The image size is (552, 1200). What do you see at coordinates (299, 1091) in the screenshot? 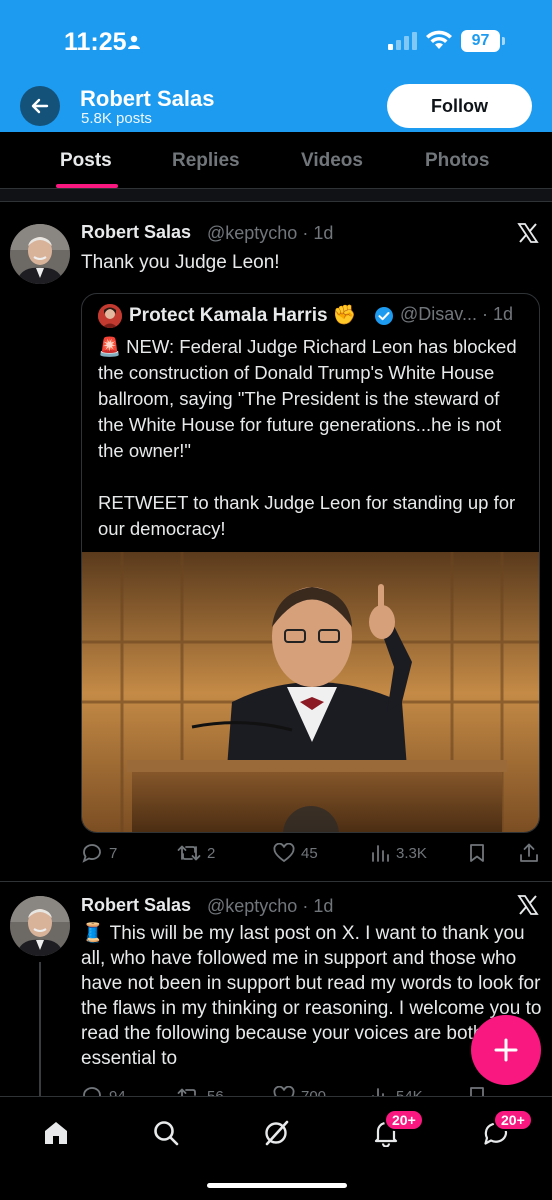
I see `like-button: 700` at bounding box center [299, 1091].